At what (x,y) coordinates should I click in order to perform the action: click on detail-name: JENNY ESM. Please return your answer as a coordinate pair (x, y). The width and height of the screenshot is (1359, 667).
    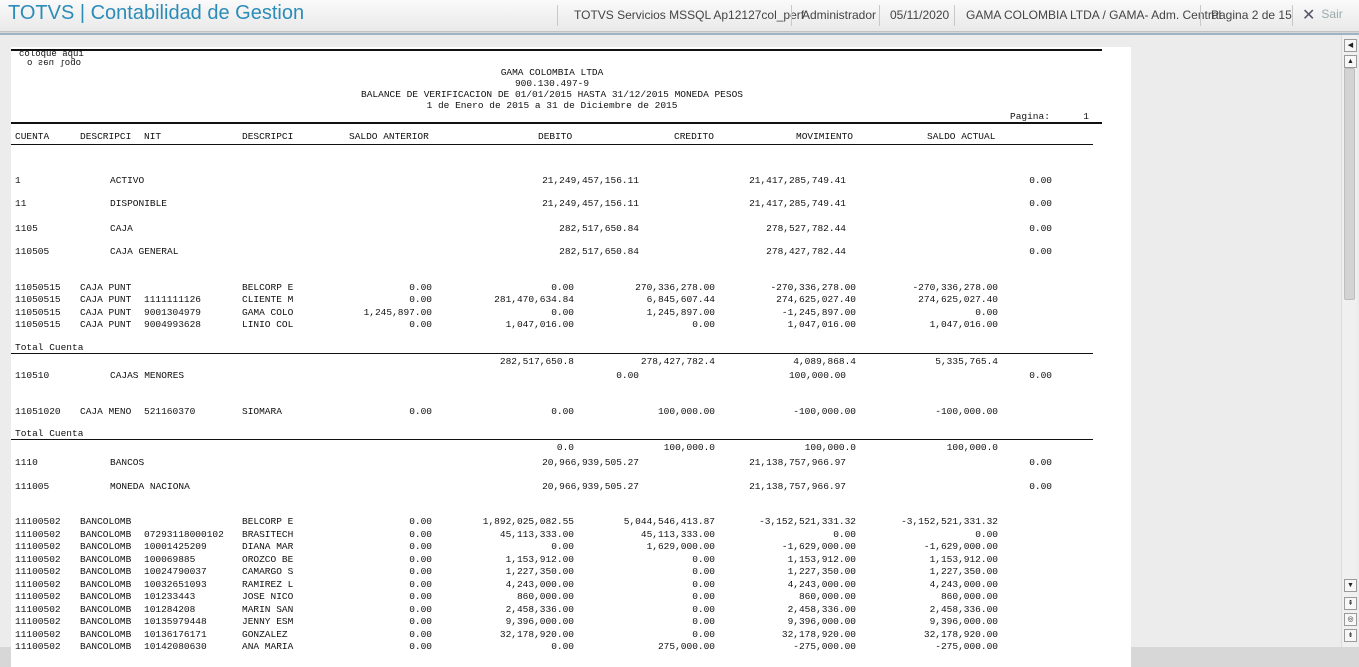
    Looking at the image, I should click on (268, 621).